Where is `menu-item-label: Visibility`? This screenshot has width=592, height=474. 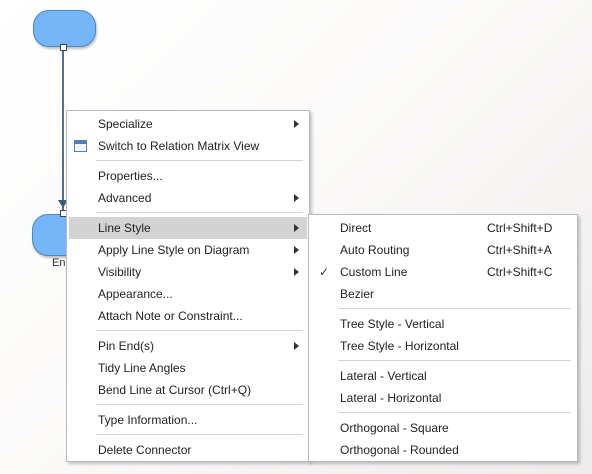 menu-item-label: Visibility is located at coordinates (120, 272).